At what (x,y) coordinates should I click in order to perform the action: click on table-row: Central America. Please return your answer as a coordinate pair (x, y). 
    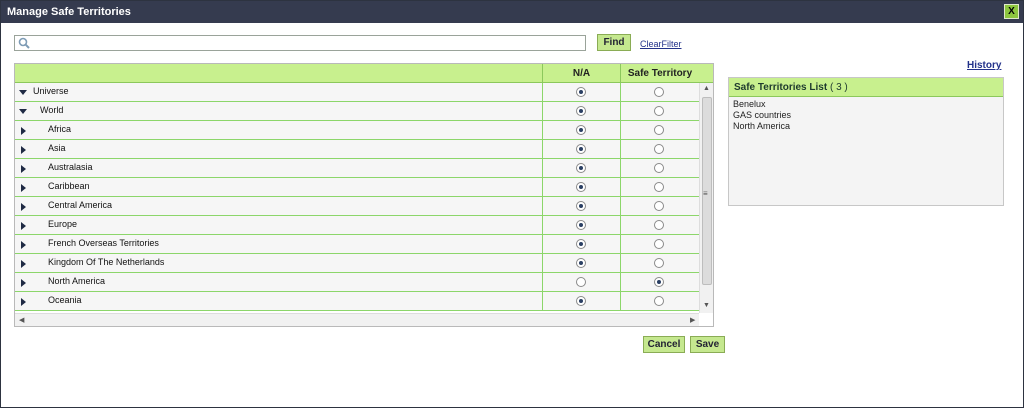
    Looking at the image, I should click on (357, 206).